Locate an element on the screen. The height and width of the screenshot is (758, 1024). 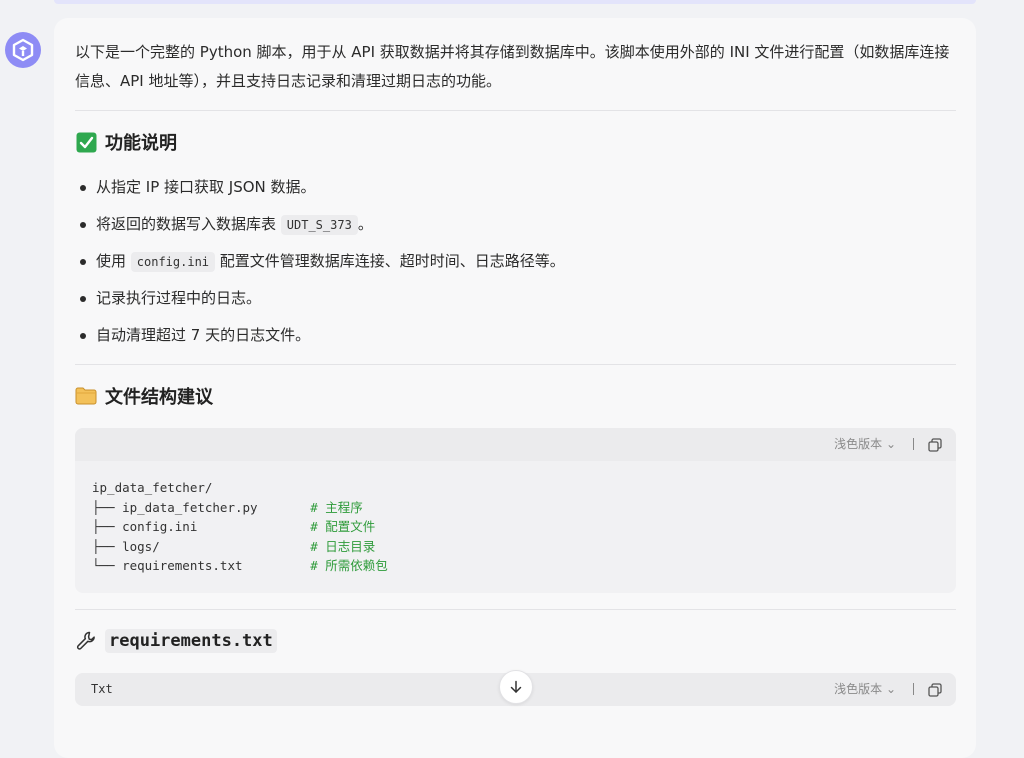
code-block-header: 浅色版本 ⌄ is located at coordinates (515, 444).